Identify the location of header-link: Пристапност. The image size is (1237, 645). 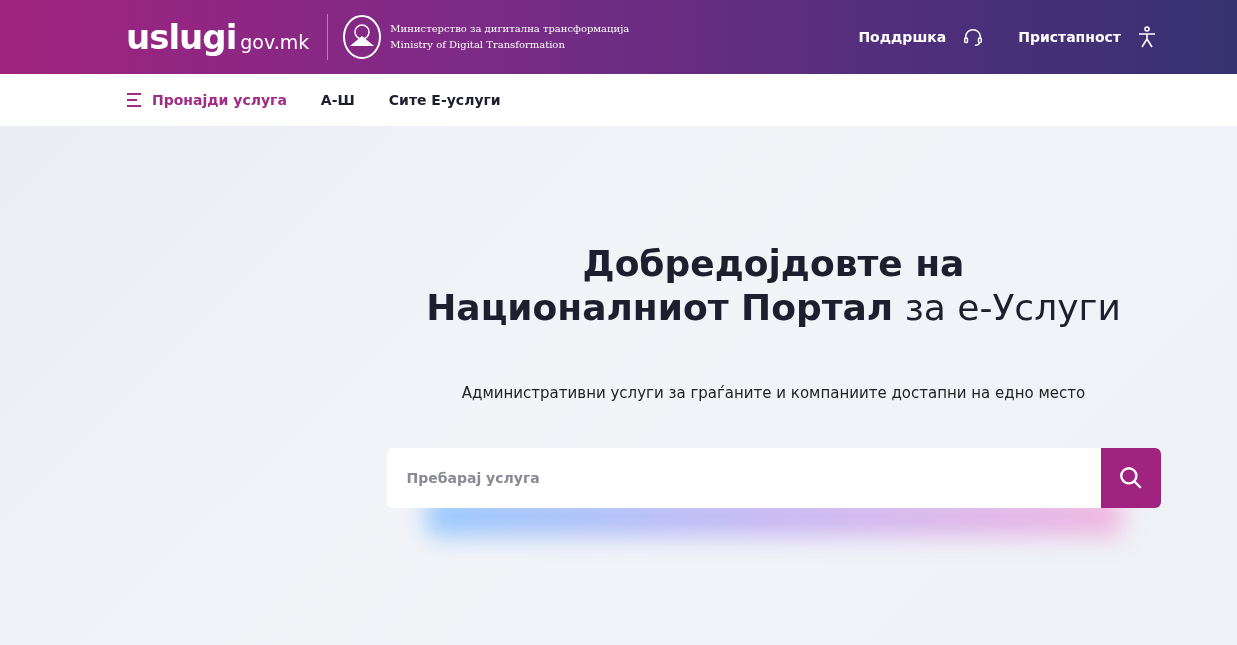
(1087, 37).